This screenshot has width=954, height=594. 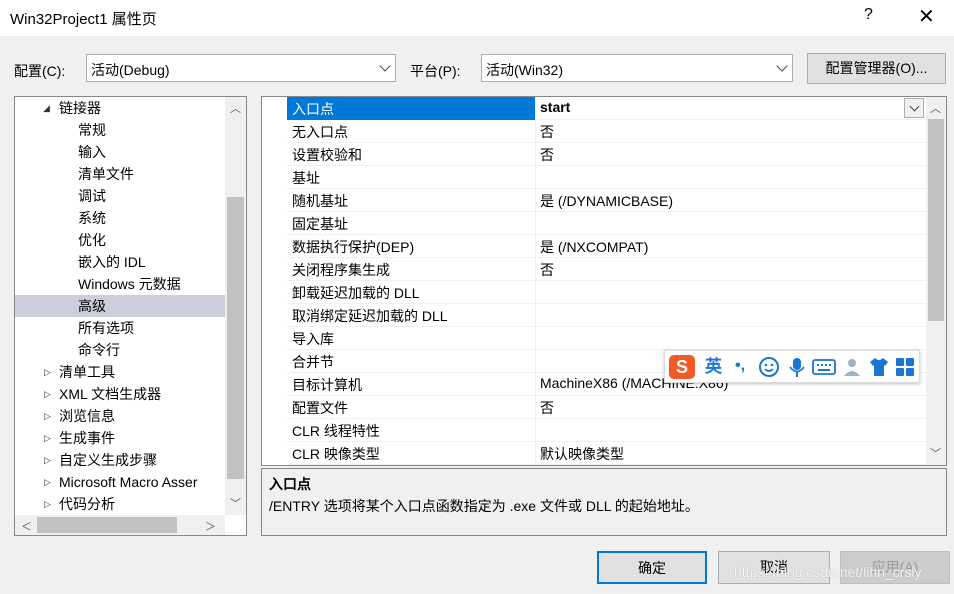 I want to click on title-bar: Win32Project1 属性页 ? ✕, so click(x=477, y=18).